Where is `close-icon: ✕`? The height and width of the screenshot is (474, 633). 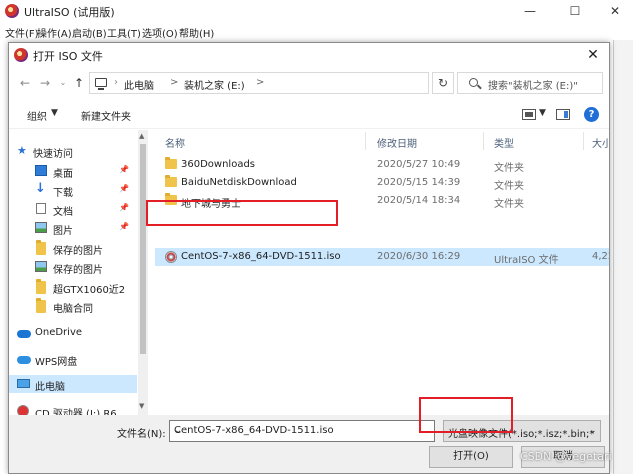
close-icon: ✕ is located at coordinates (614, 11).